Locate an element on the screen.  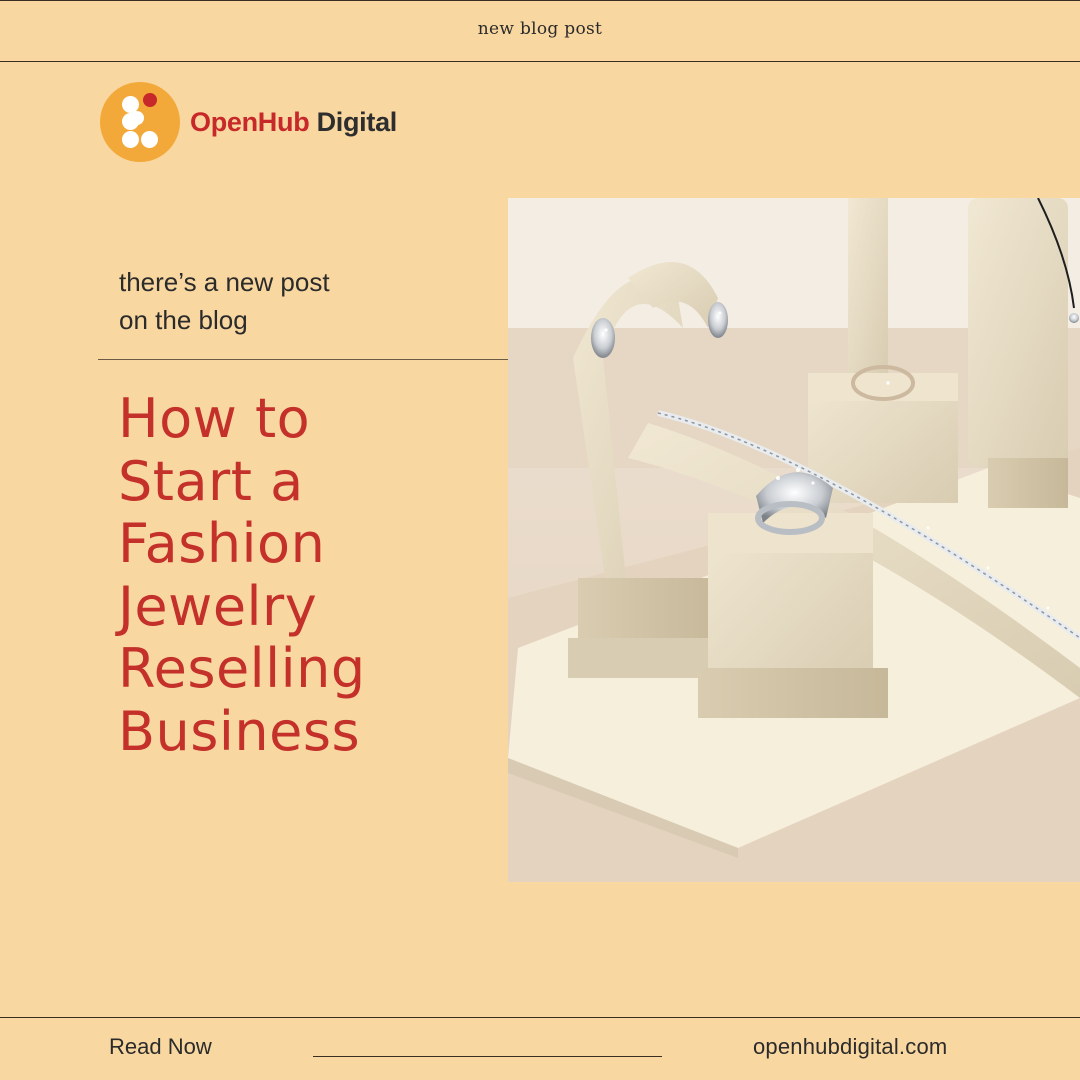
title-line: Reselling is located at coordinates (242, 668).